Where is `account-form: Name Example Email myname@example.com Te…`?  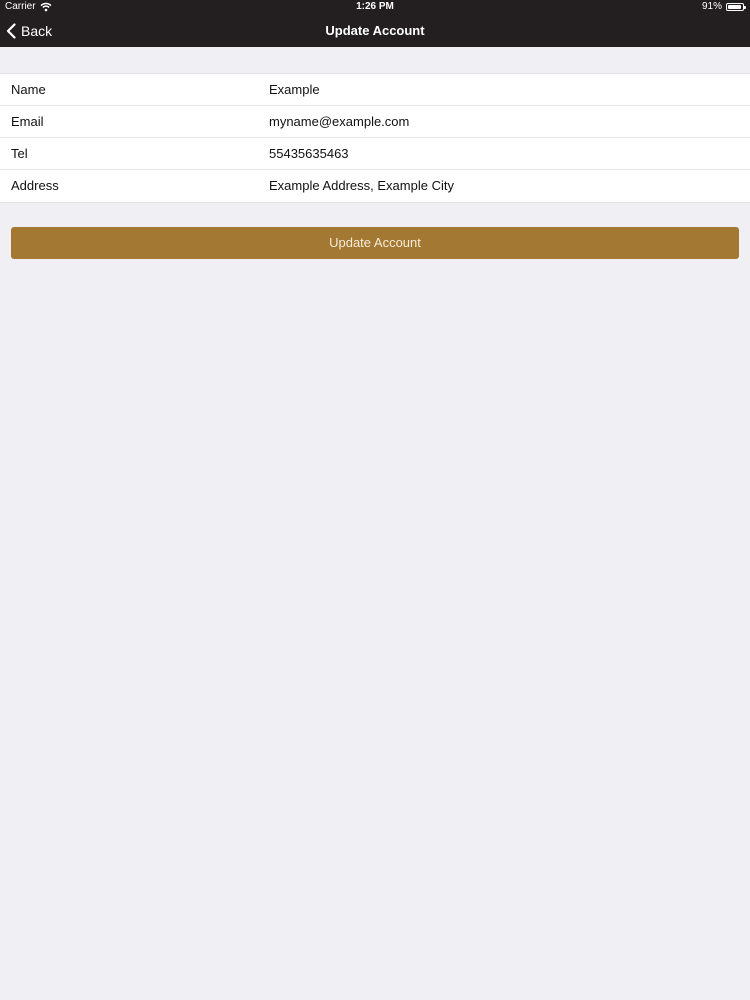
account-form: Name Example Email myname@example.com Te… is located at coordinates (375, 138).